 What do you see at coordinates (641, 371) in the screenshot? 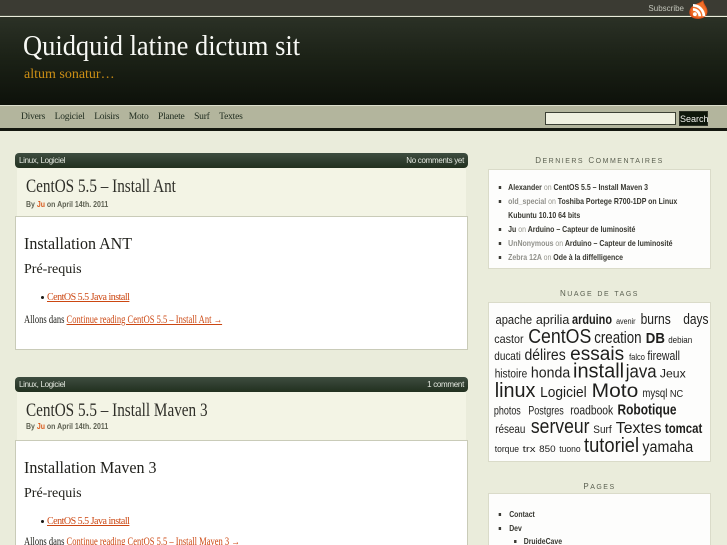
I see `svg-text: java` at bounding box center [641, 371].